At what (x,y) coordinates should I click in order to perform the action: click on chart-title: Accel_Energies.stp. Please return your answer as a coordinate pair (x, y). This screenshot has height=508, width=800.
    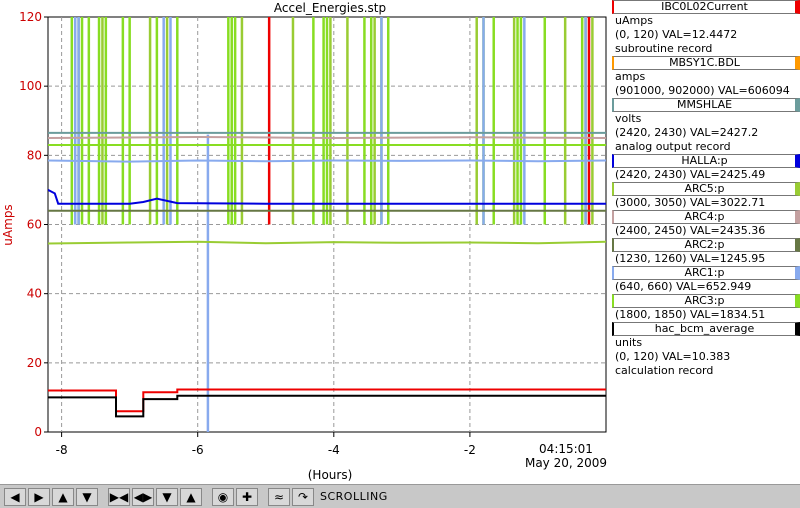
    Looking at the image, I should click on (330, 8).